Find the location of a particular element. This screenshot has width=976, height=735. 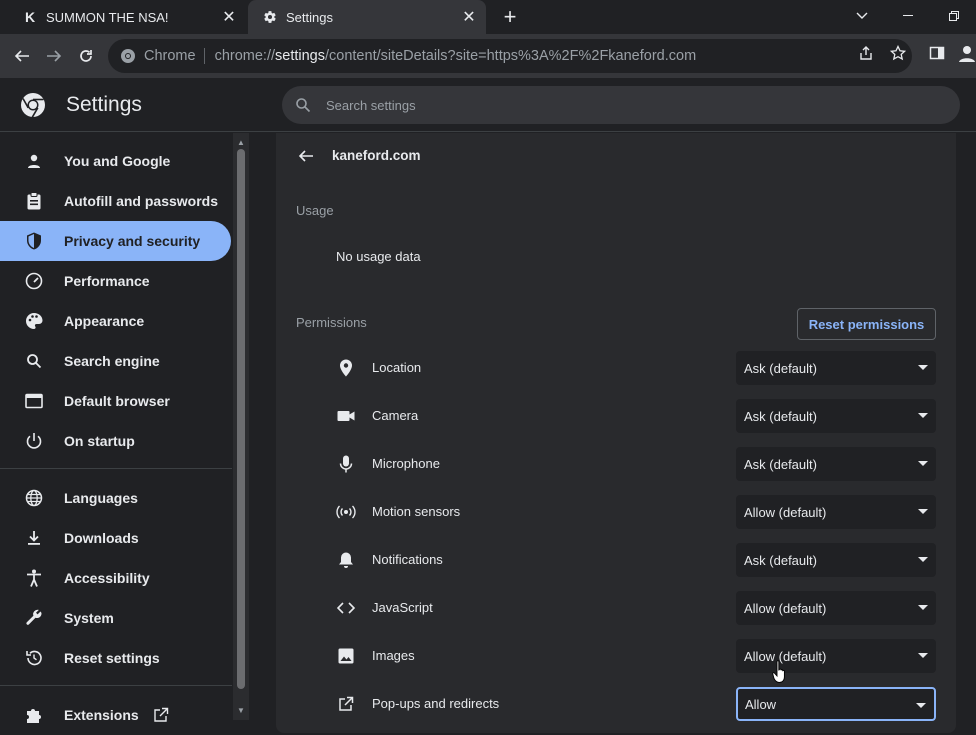

sidebar-item-appearance: Appearance is located at coordinates (115, 321).